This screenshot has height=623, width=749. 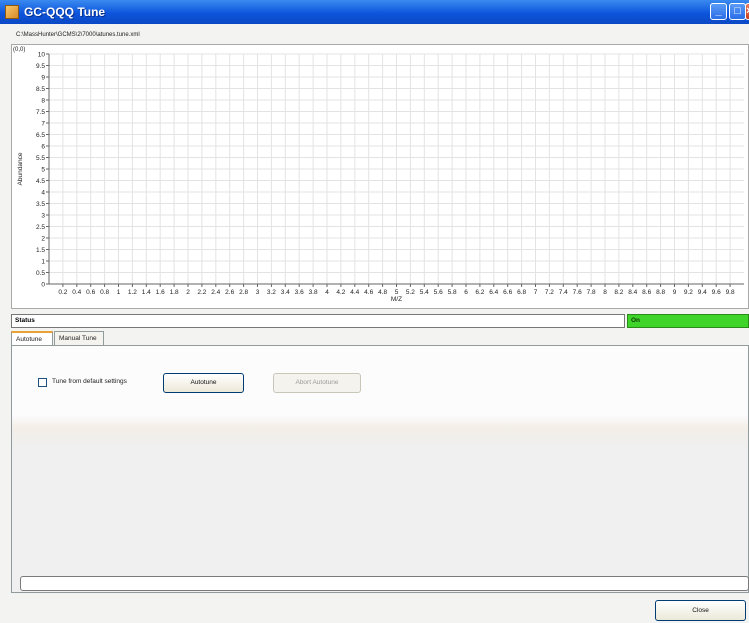 What do you see at coordinates (19, 50) in the screenshot?
I see `origin-label: (0,0)` at bounding box center [19, 50].